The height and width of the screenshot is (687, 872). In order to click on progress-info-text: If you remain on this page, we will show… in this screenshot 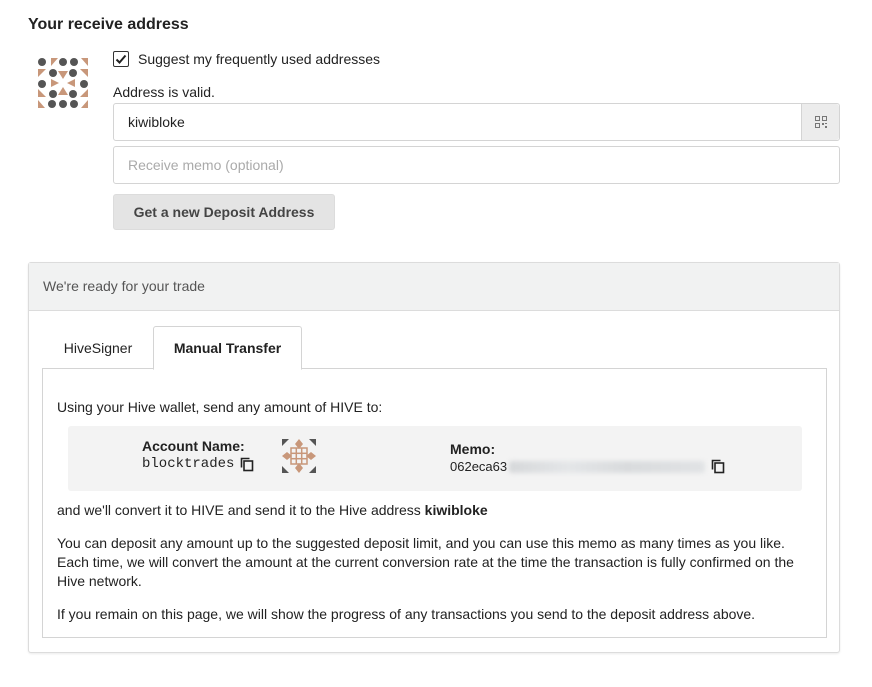, I will do `click(406, 614)`.